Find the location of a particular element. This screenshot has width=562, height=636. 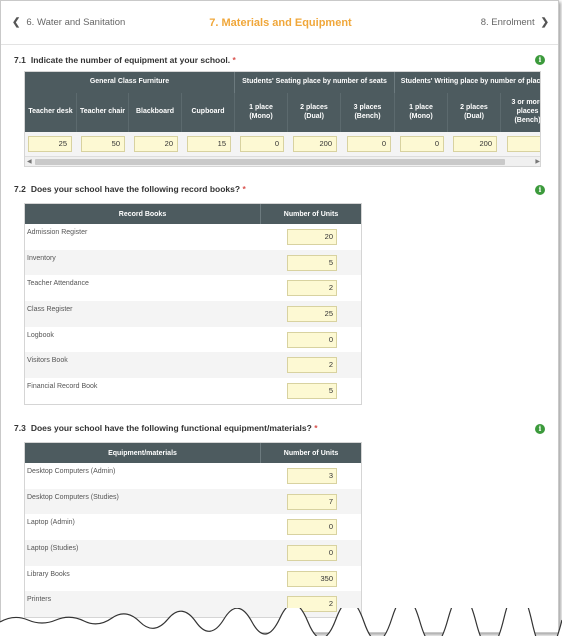

col-blackboard: Blackboard is located at coordinates (155, 112).